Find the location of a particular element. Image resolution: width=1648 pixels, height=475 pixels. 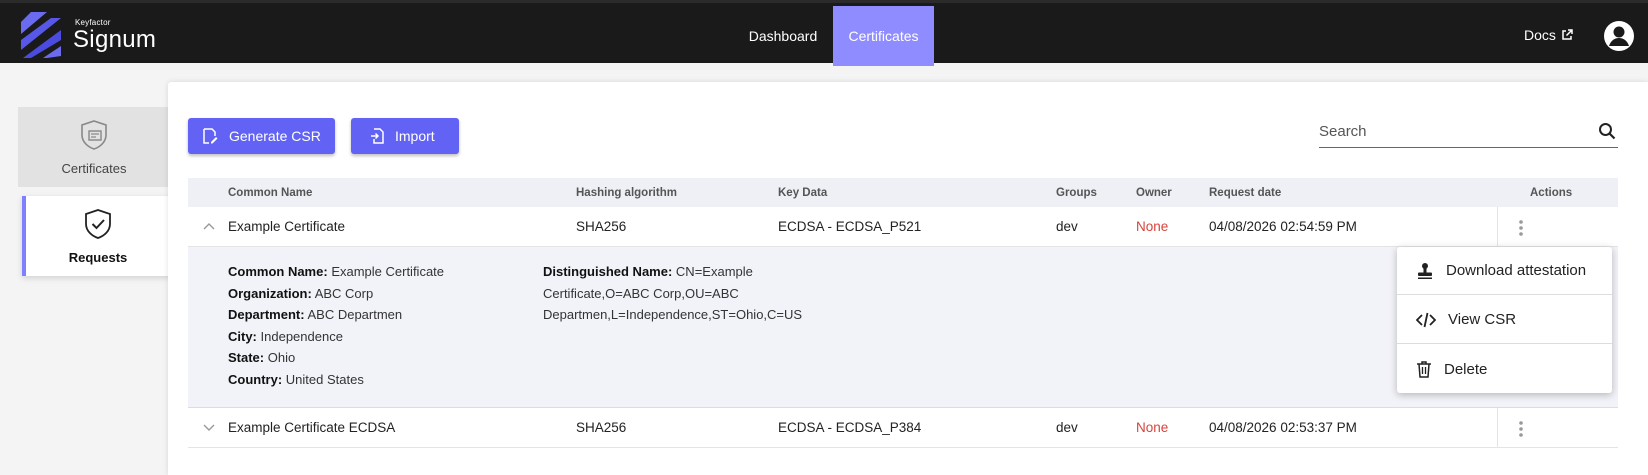

cell-key-data: ECDSA - ECDSA_P384 is located at coordinates (850, 427).